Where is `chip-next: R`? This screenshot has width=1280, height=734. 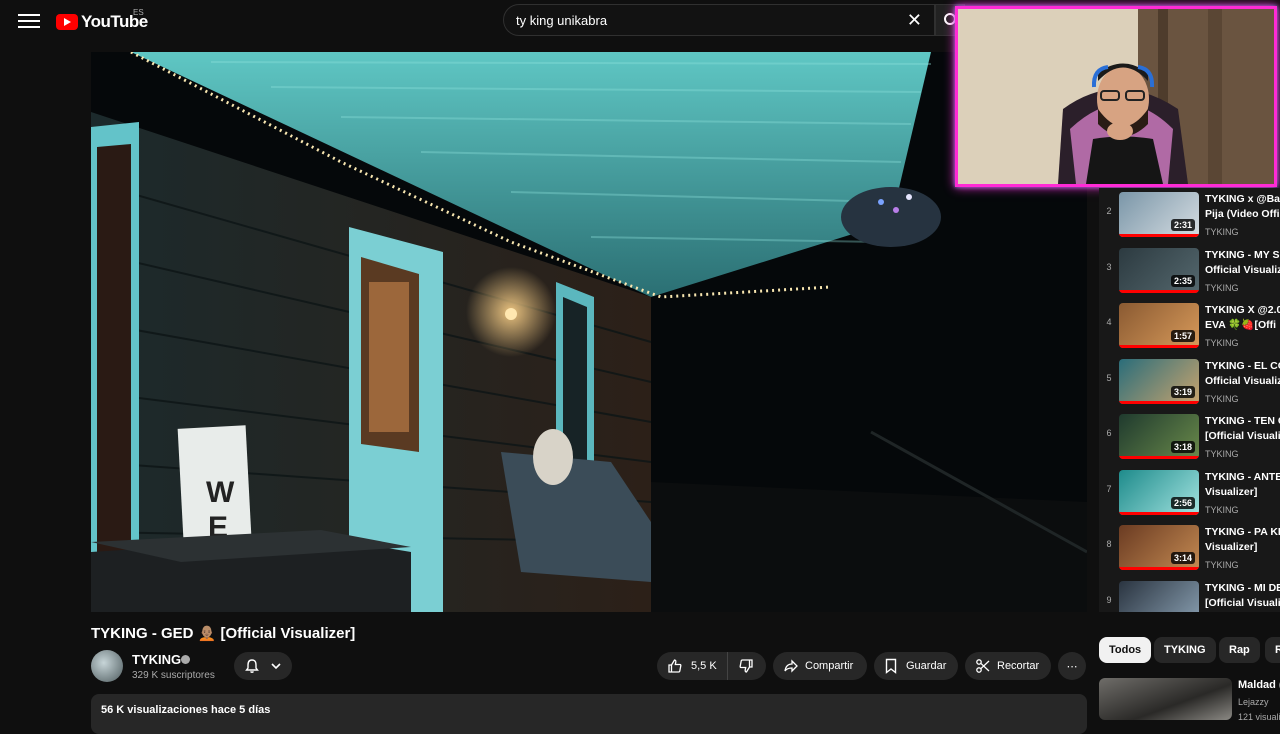
chip-next: R is located at coordinates (1272, 650).